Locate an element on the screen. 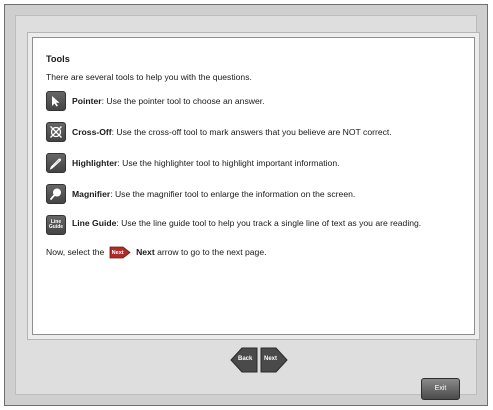  back-button: Back is located at coordinates (244, 360).